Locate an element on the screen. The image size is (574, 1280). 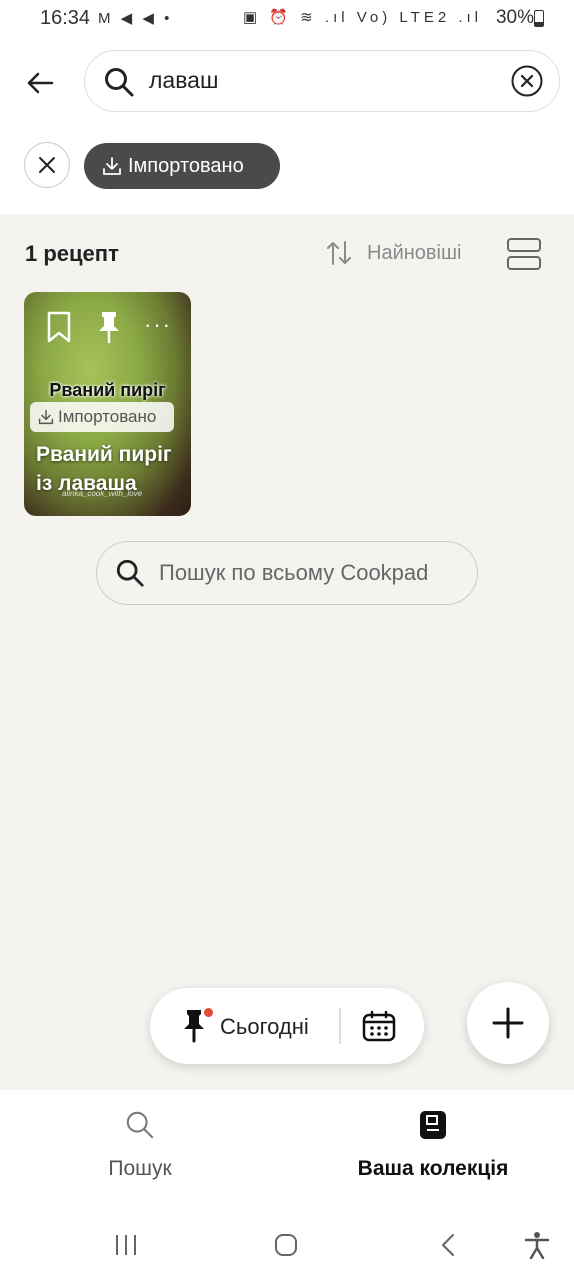
calendar-icon is located at coordinates (379, 1026).